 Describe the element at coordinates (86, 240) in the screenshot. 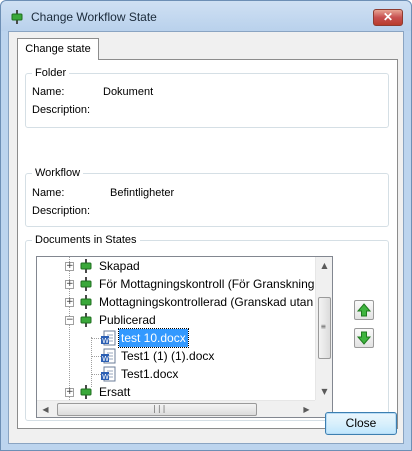

I see `documents-legend: Documents in States` at that location.